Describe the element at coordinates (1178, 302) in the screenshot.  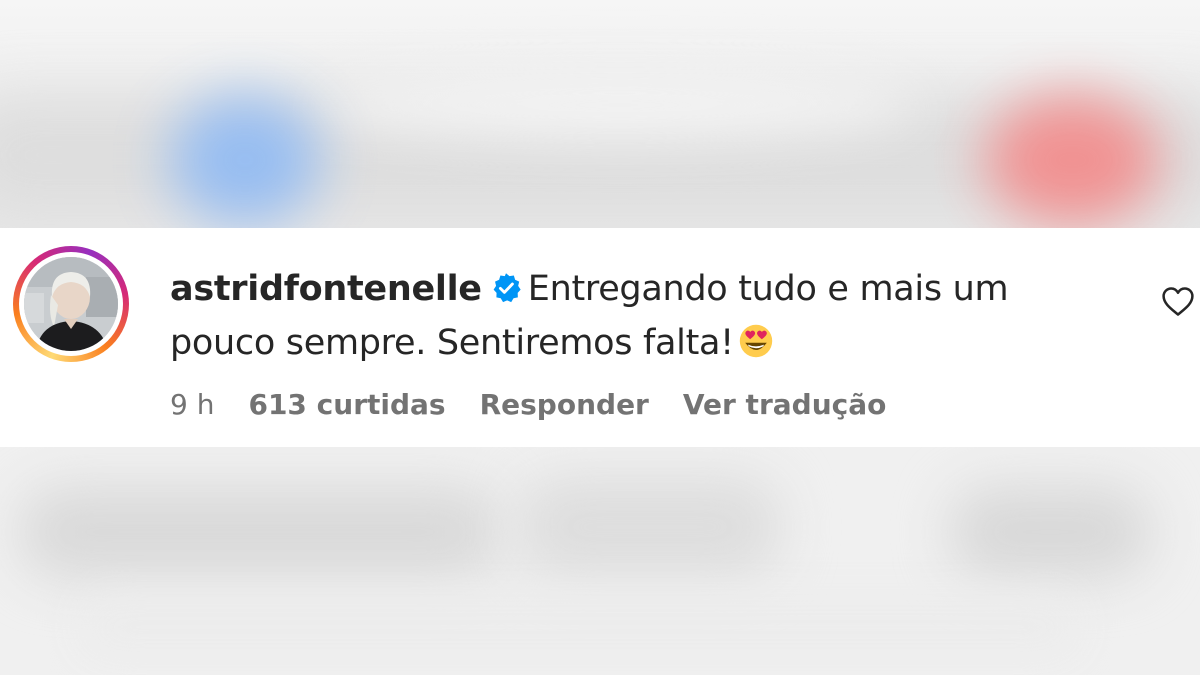
I see `heart-outline-icon` at that location.